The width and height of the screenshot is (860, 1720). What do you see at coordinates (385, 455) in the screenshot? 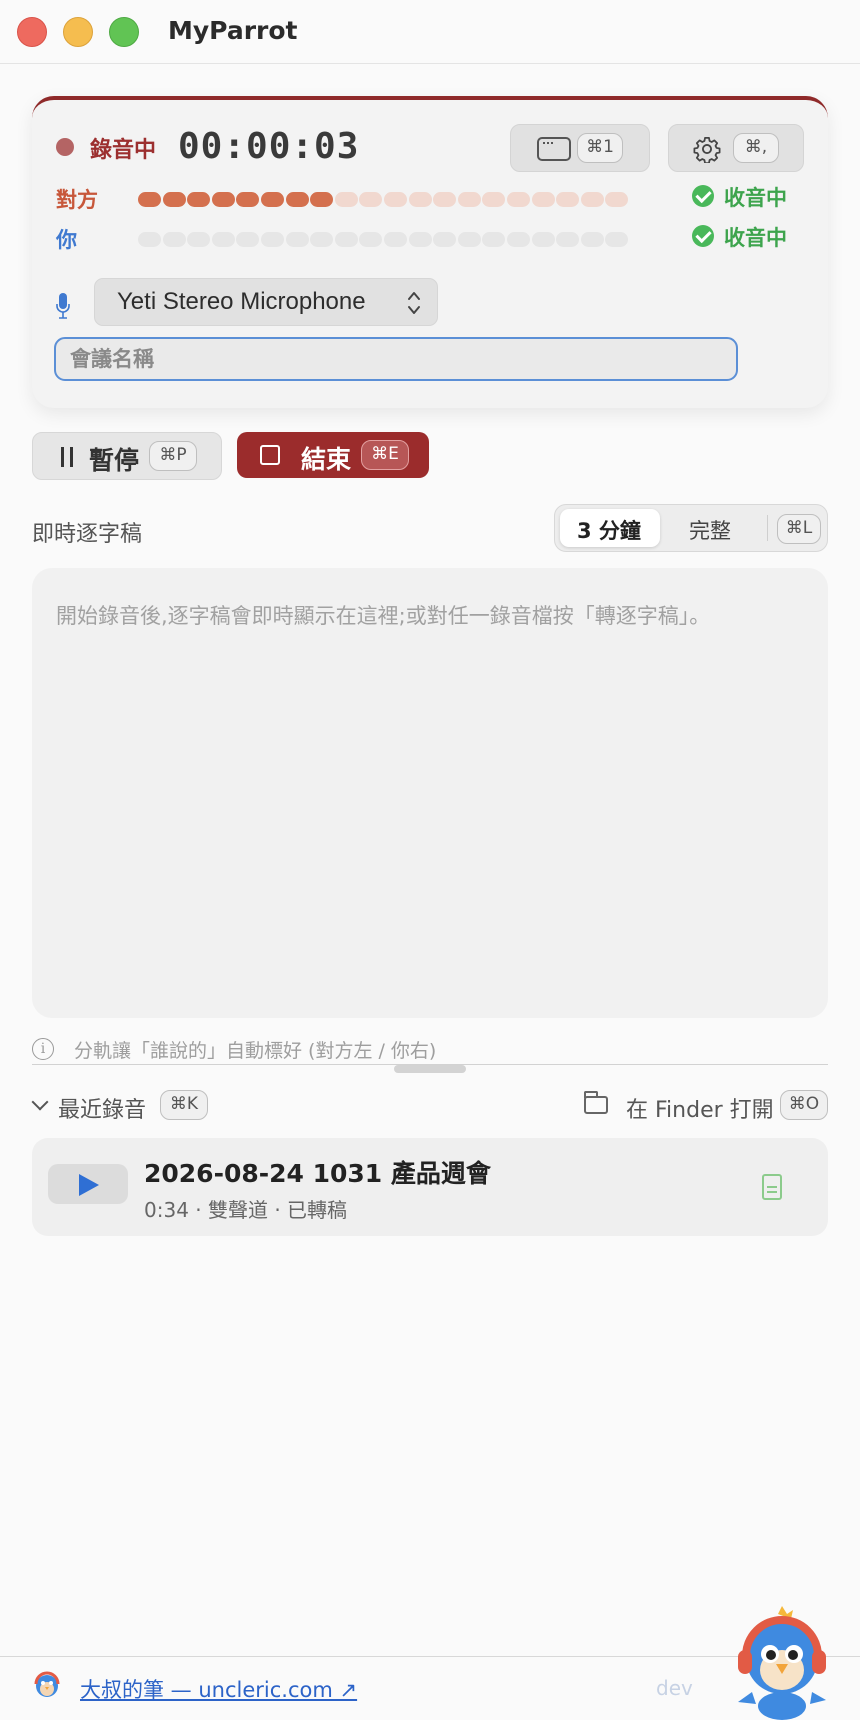
I see `stop-shortcut-badge: ⌘E` at bounding box center [385, 455].